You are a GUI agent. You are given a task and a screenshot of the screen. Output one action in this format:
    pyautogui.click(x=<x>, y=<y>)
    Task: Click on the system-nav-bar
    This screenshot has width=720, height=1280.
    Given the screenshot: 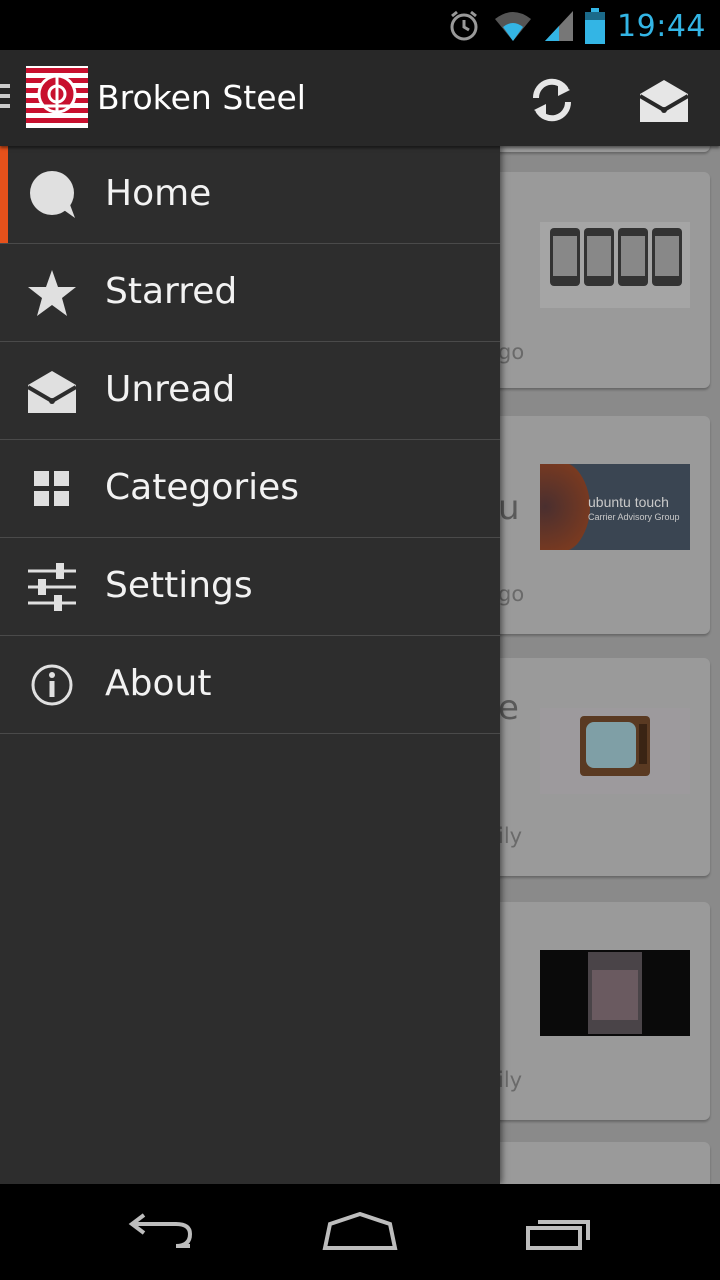 What is the action you would take?
    pyautogui.click(x=360, y=1232)
    